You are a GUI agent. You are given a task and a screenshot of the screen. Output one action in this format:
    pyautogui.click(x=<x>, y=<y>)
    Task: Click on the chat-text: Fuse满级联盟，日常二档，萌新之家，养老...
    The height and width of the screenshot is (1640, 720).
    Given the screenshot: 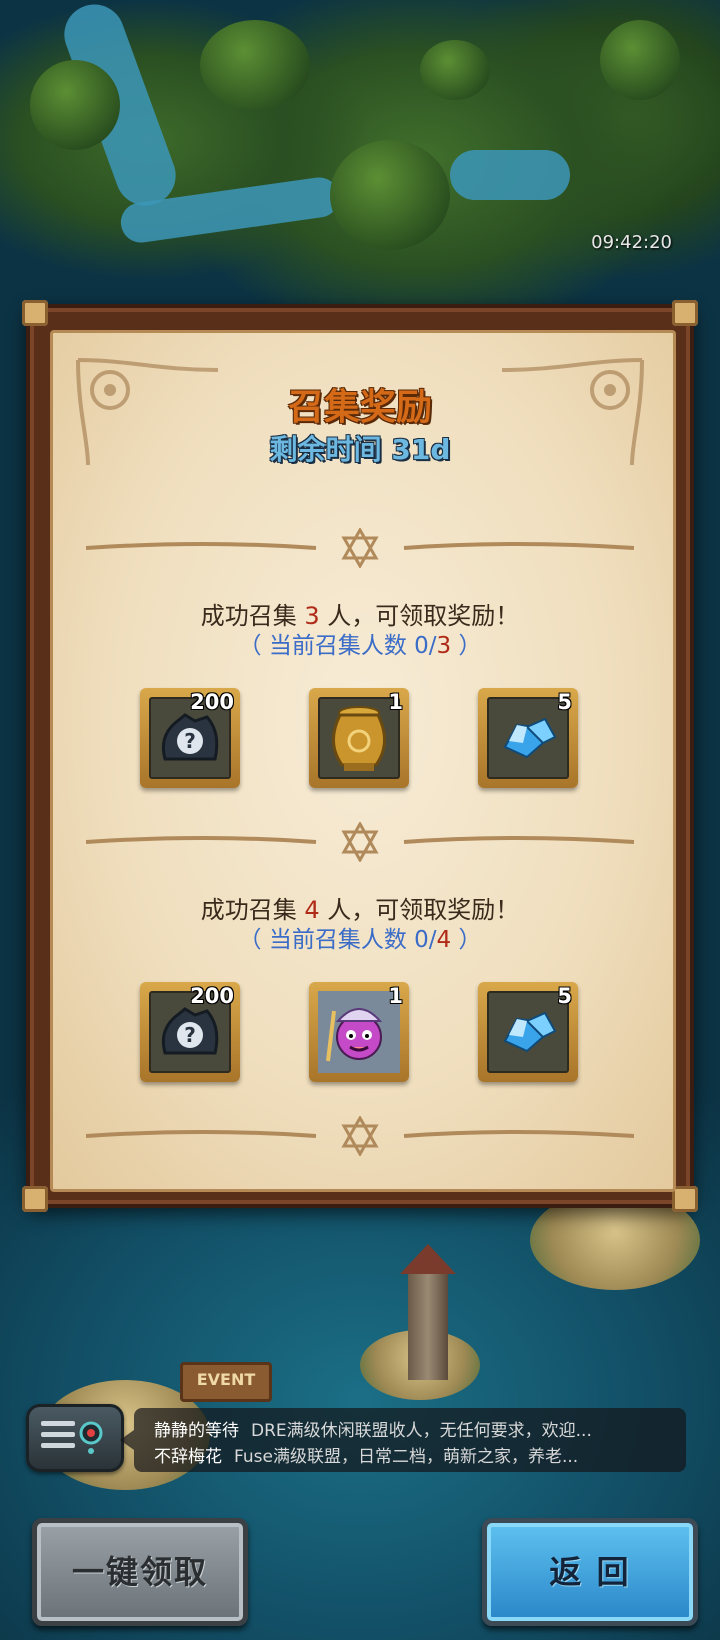 What is the action you would take?
    pyautogui.click(x=406, y=1457)
    